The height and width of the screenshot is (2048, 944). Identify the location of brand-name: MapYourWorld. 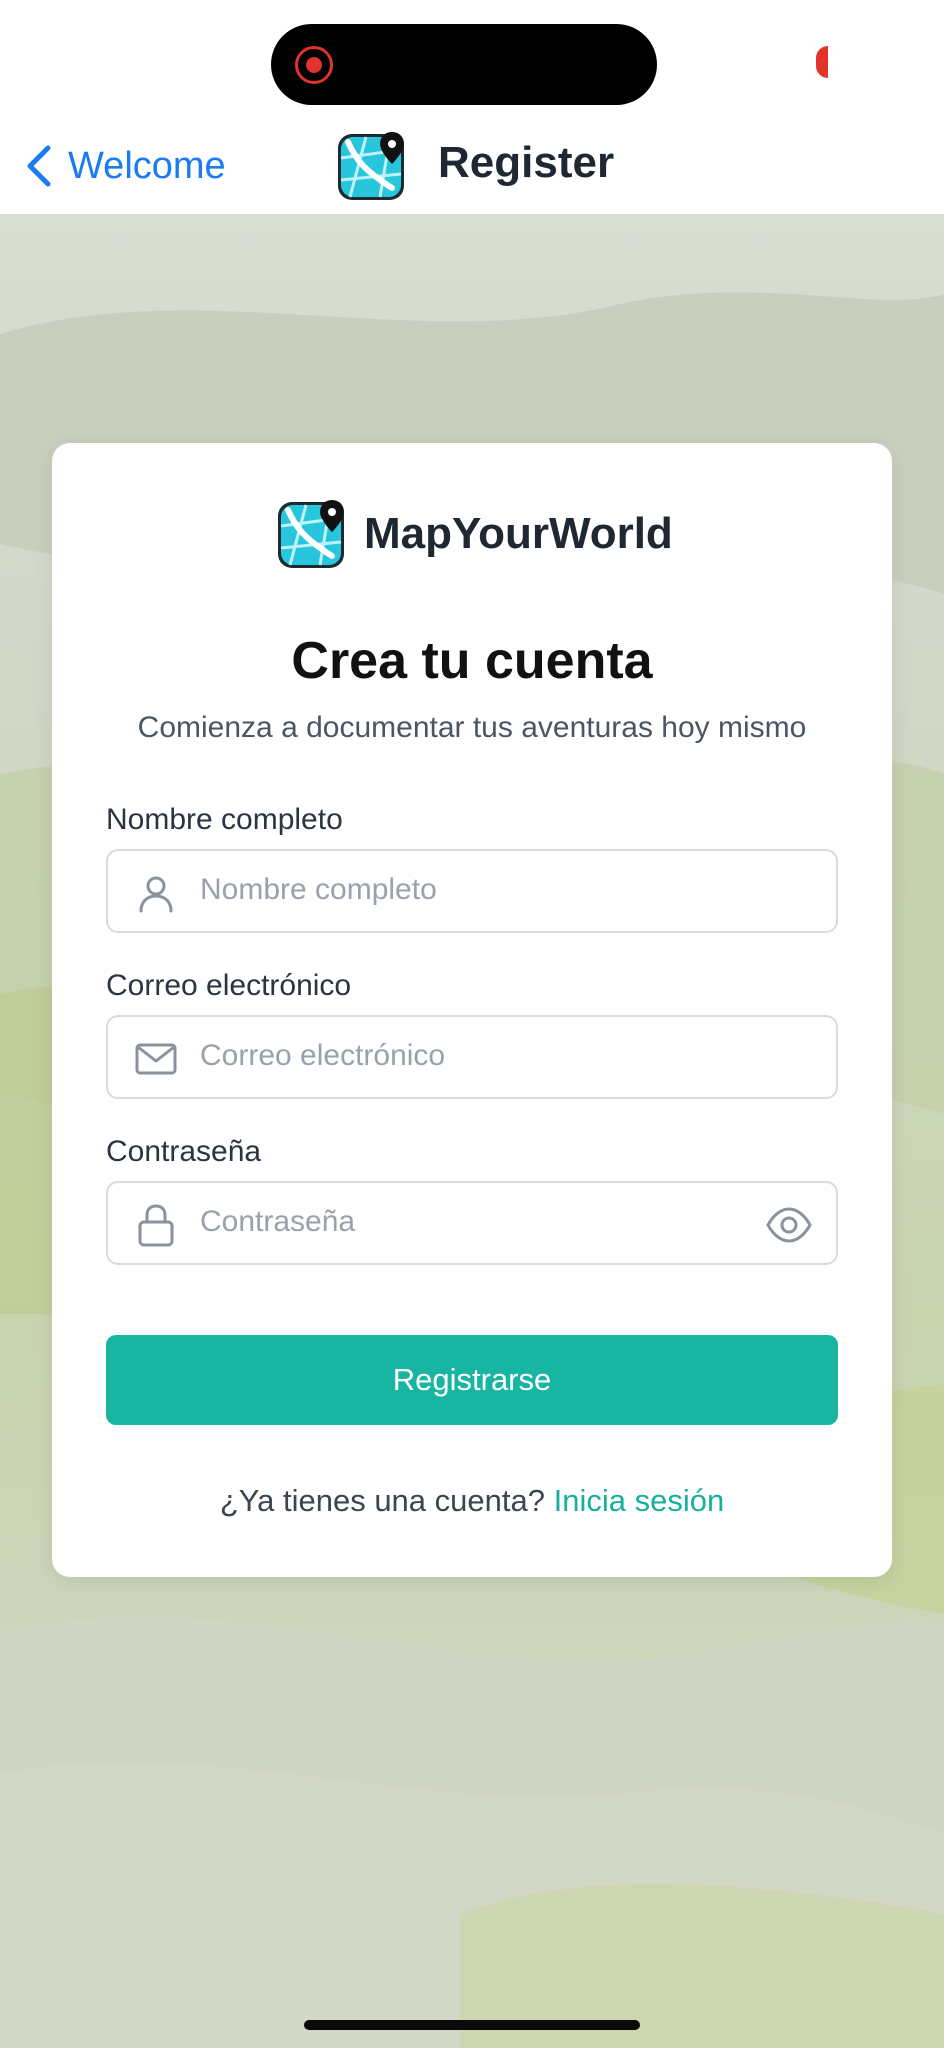
(518, 533).